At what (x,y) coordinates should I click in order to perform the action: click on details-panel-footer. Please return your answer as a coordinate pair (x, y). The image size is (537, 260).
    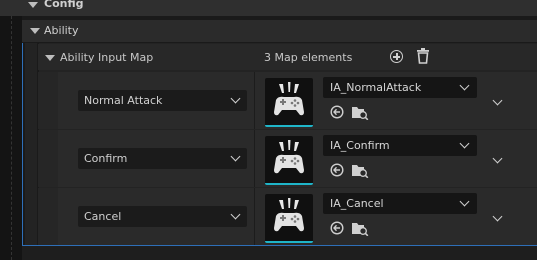
    Looking at the image, I should click on (279, 253).